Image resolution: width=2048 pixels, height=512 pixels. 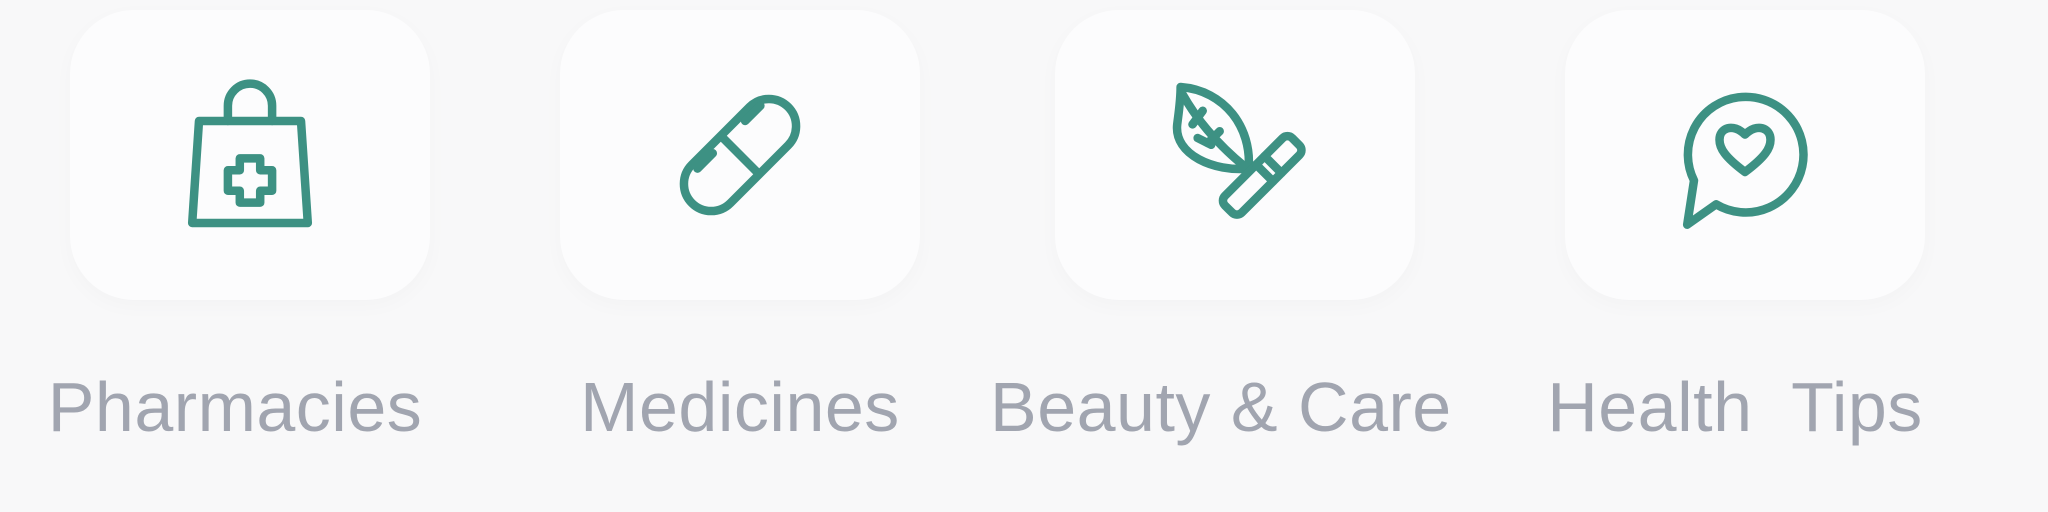 What do you see at coordinates (1220, 407) in the screenshot?
I see `category-label: Beauty & Care` at bounding box center [1220, 407].